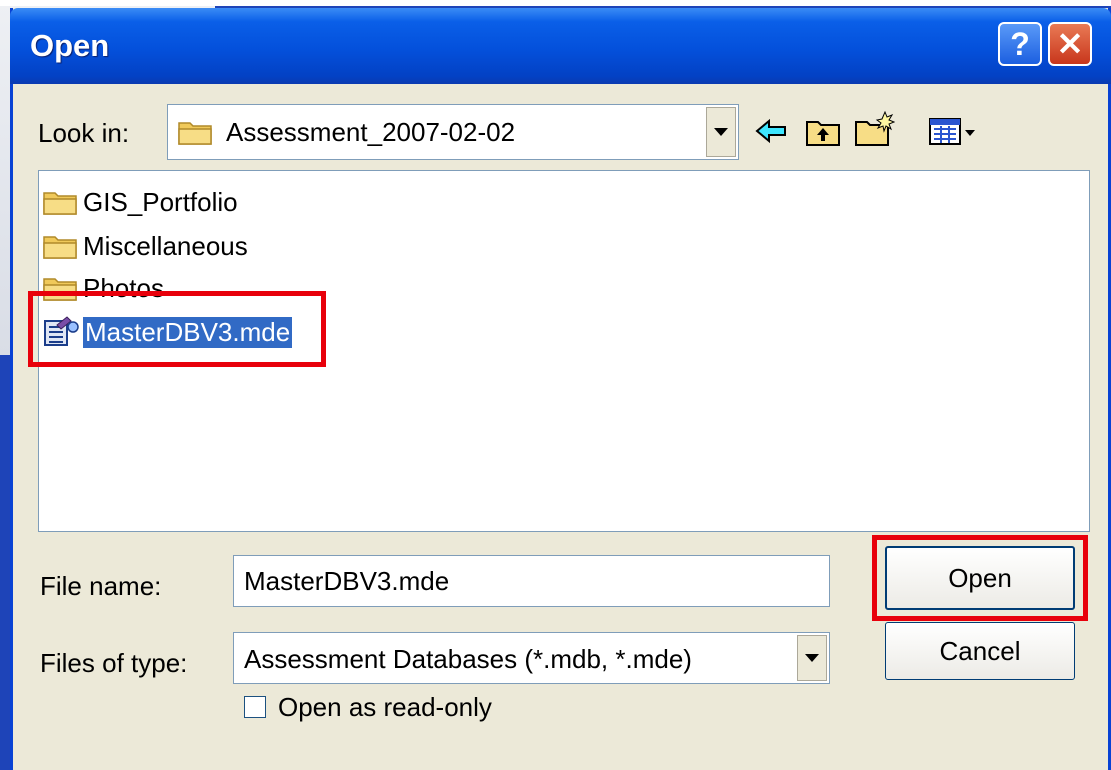 Image resolution: width=1111 pixels, height=770 pixels. I want to click on list-item: GIS_Portfolio, so click(141, 202).